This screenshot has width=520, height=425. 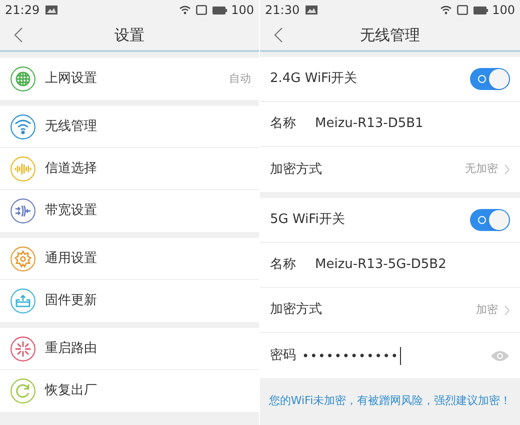 What do you see at coordinates (369, 124) in the screenshot?
I see `input-field: Meizu-R13-D5B1` at bounding box center [369, 124].